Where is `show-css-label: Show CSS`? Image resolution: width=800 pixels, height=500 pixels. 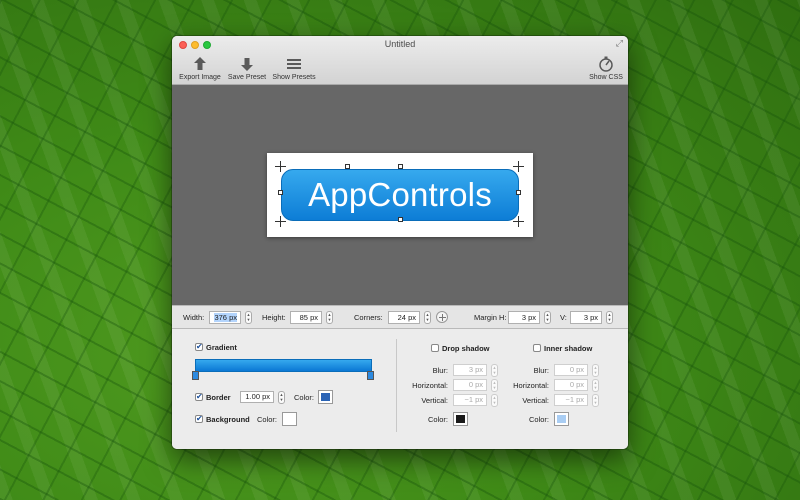 show-css-label: Show CSS is located at coordinates (606, 77).